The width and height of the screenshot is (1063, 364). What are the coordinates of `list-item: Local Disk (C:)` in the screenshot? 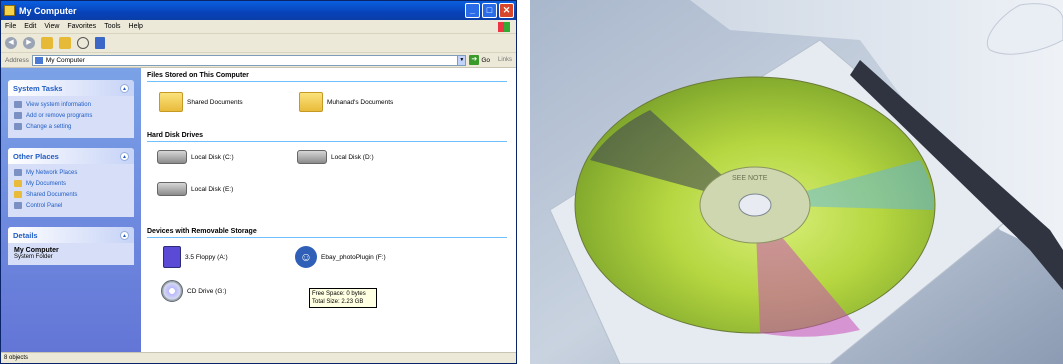 It's located at (195, 157).